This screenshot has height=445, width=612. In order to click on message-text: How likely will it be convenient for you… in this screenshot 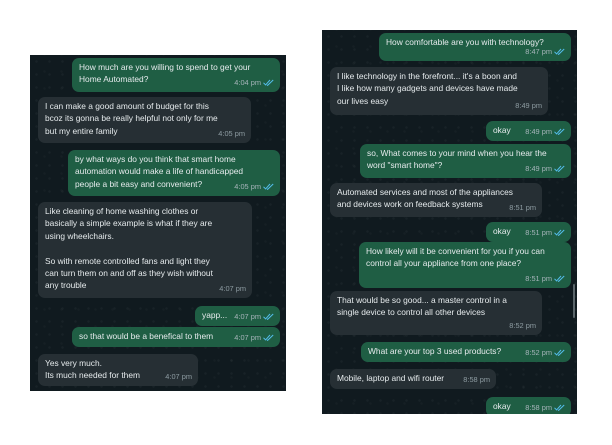, I will do `click(455, 257)`.